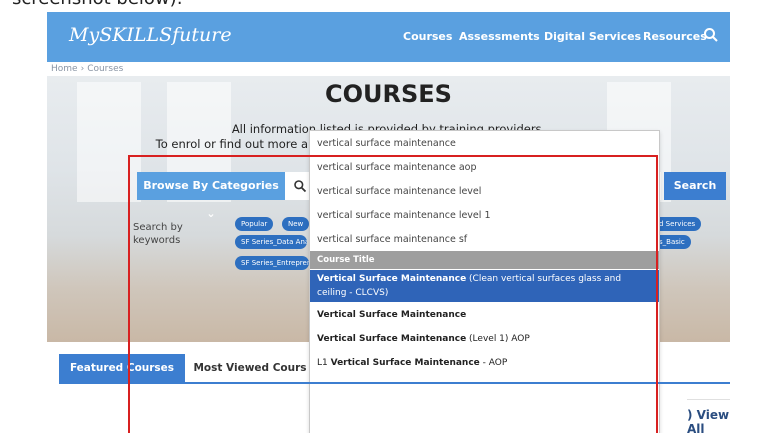 Image resolution: width=765 pixels, height=433 pixels. I want to click on page-title: COURSES, so click(388, 94).